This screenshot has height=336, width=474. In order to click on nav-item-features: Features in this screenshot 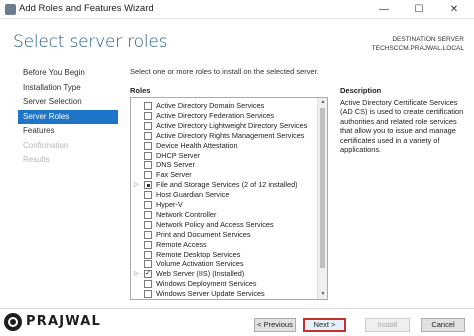, I will do `click(68, 131)`.